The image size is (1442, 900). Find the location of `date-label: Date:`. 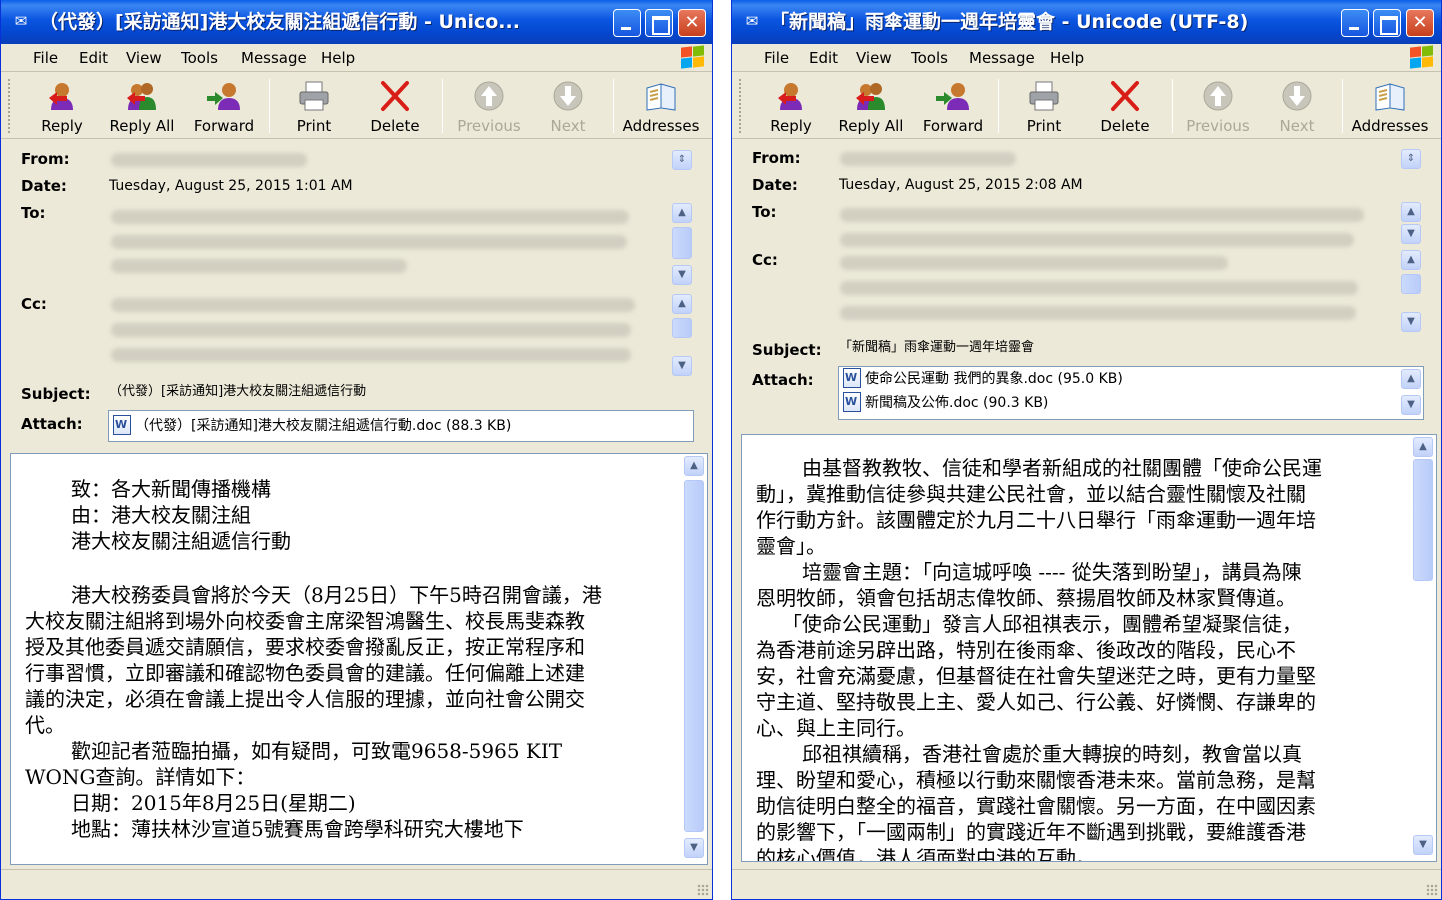

date-label: Date: is located at coordinates (44, 186).